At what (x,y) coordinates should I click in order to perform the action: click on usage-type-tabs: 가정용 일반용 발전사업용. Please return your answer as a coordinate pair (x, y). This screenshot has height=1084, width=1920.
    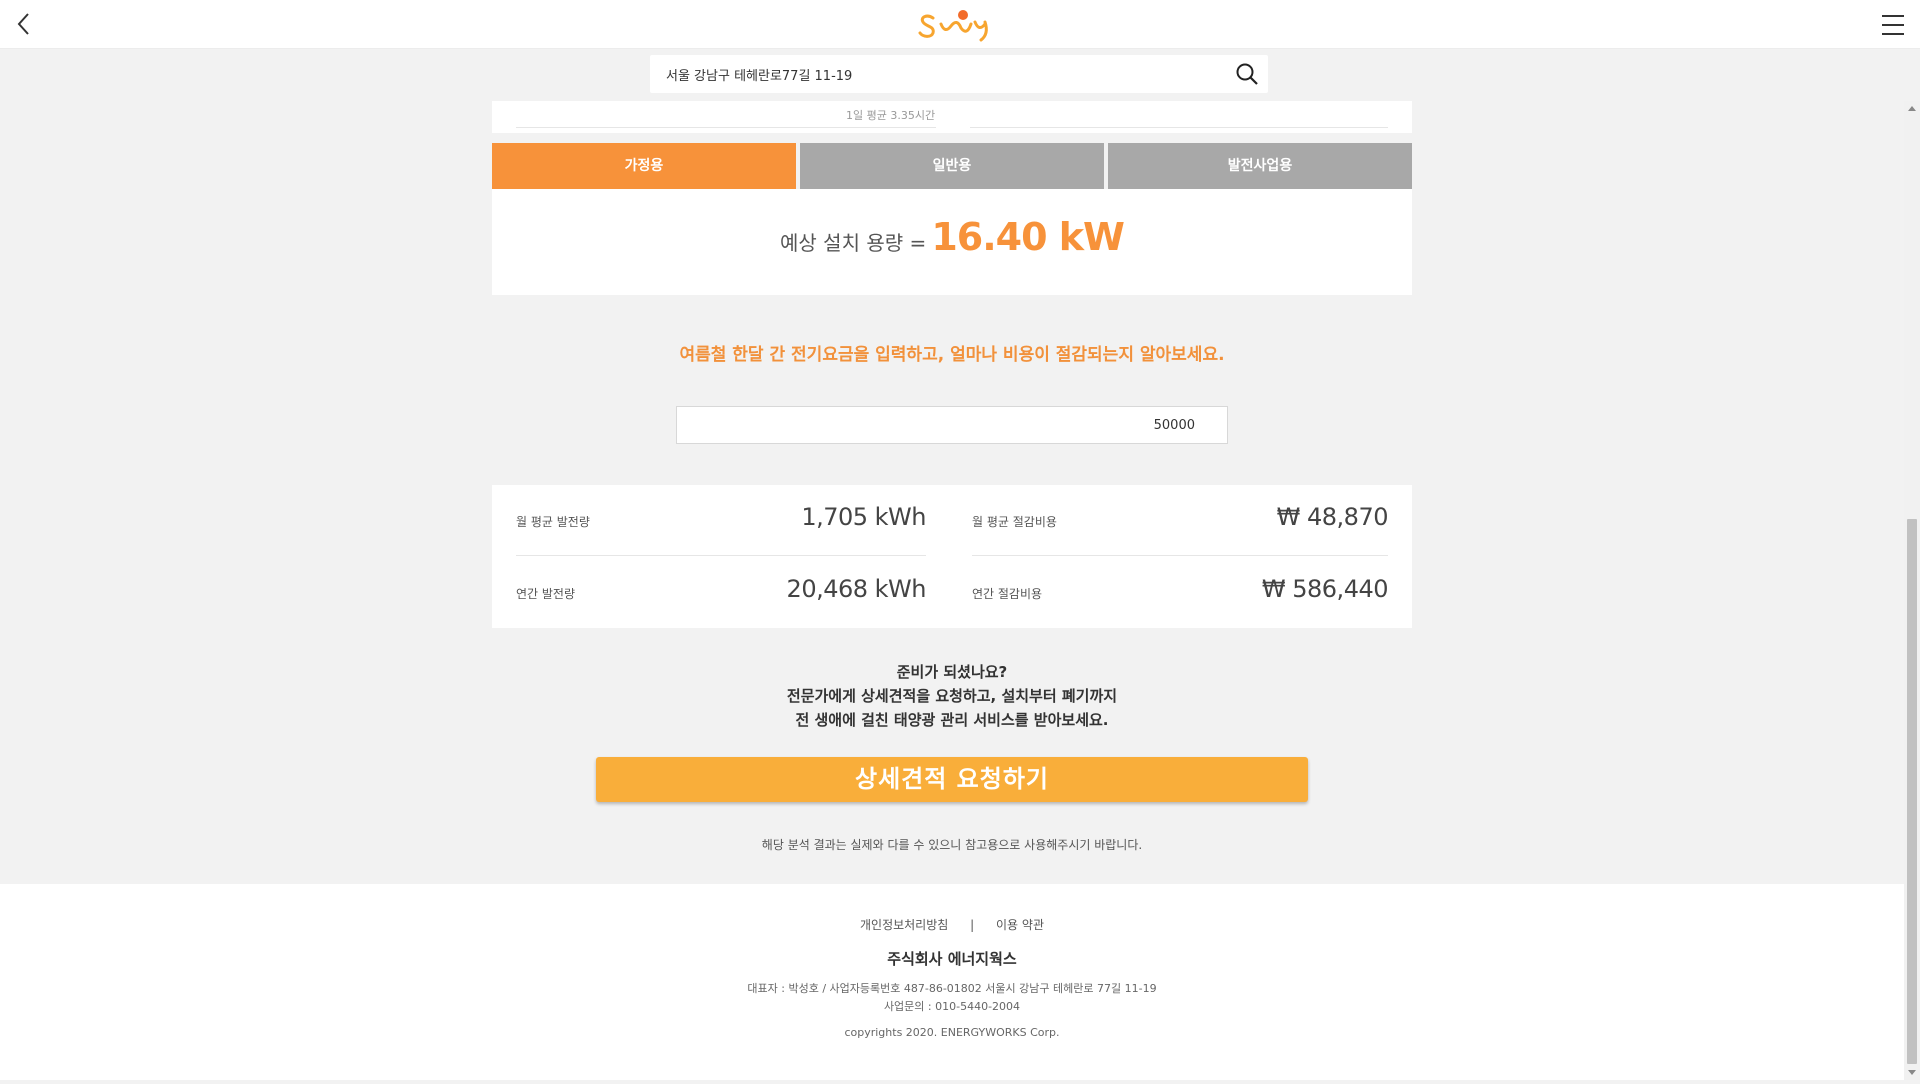
    Looking at the image, I should click on (952, 166).